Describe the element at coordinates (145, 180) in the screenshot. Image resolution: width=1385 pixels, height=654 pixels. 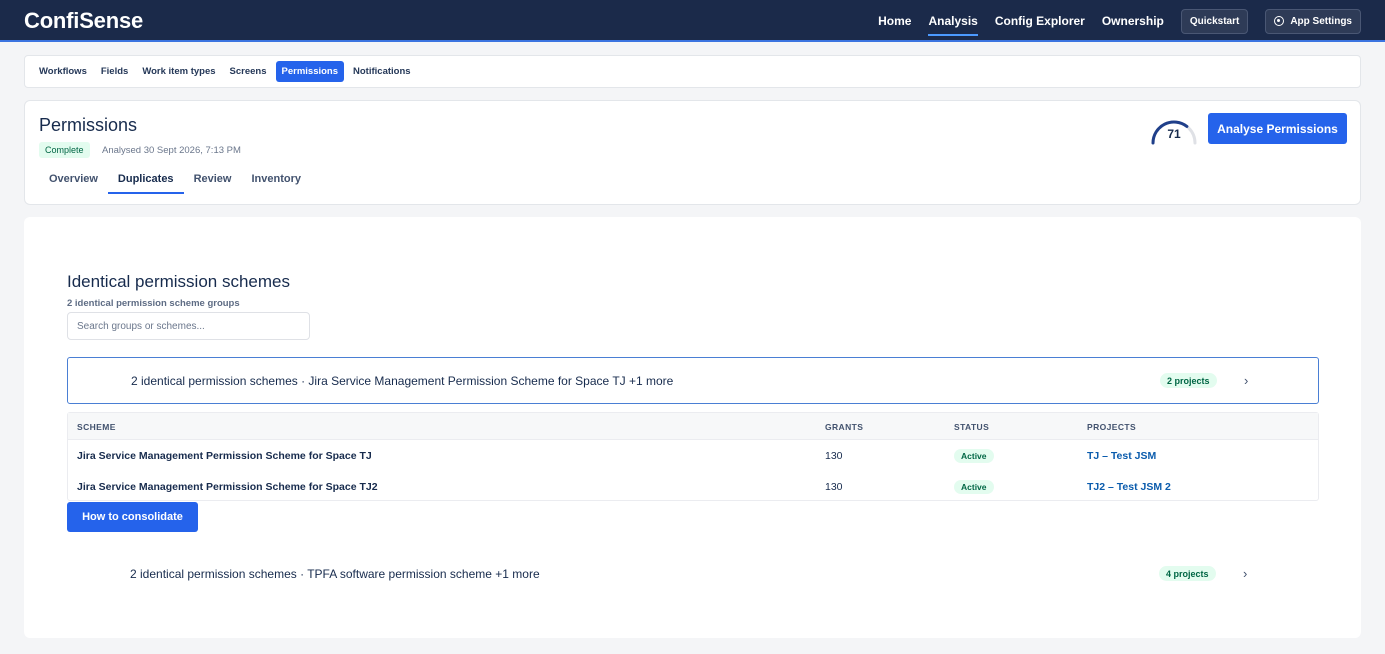
I see `tab-duplicates: Duplicates` at that location.